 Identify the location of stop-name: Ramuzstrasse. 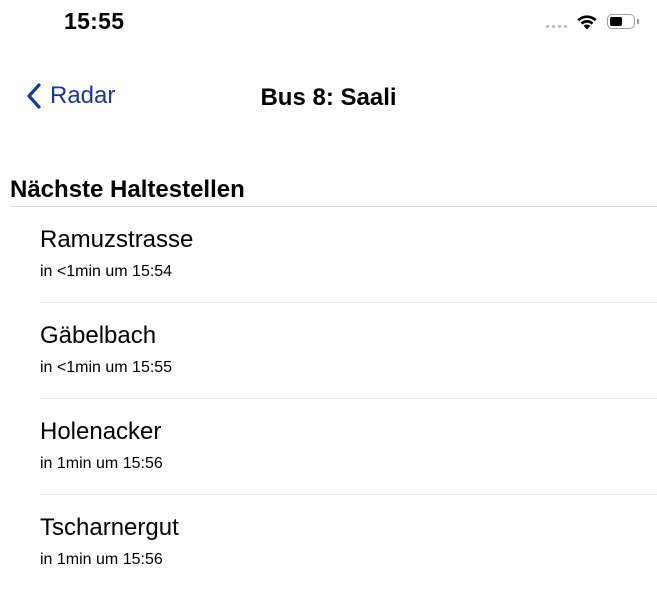
(117, 239).